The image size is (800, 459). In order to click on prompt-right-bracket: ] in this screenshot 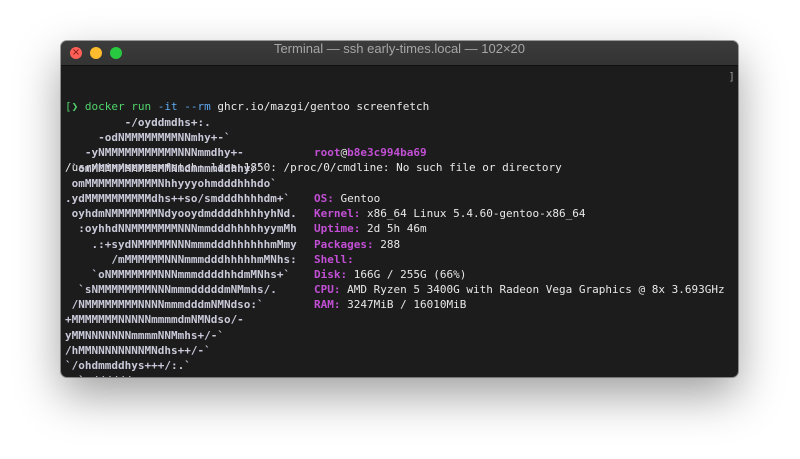, I will do `click(731, 76)`.